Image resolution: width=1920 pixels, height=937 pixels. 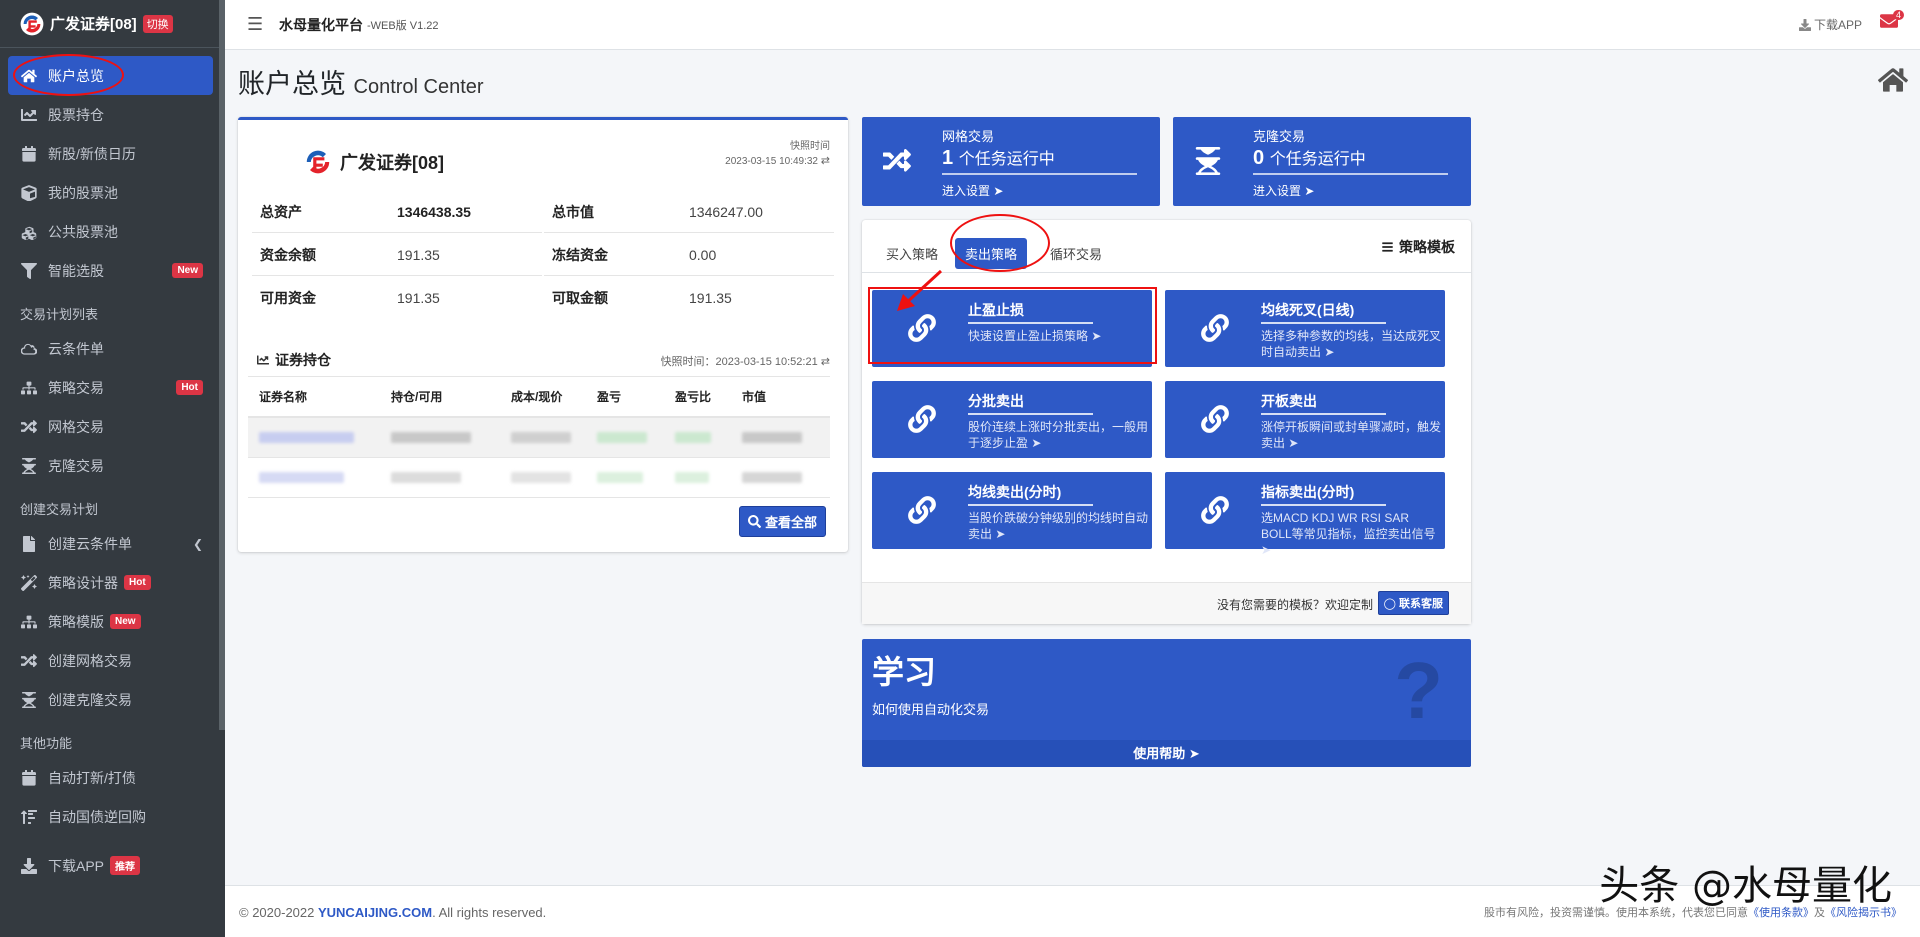 What do you see at coordinates (689, 212) in the screenshot?
I see `total-market-value-row: 总市值 1346247.00` at bounding box center [689, 212].